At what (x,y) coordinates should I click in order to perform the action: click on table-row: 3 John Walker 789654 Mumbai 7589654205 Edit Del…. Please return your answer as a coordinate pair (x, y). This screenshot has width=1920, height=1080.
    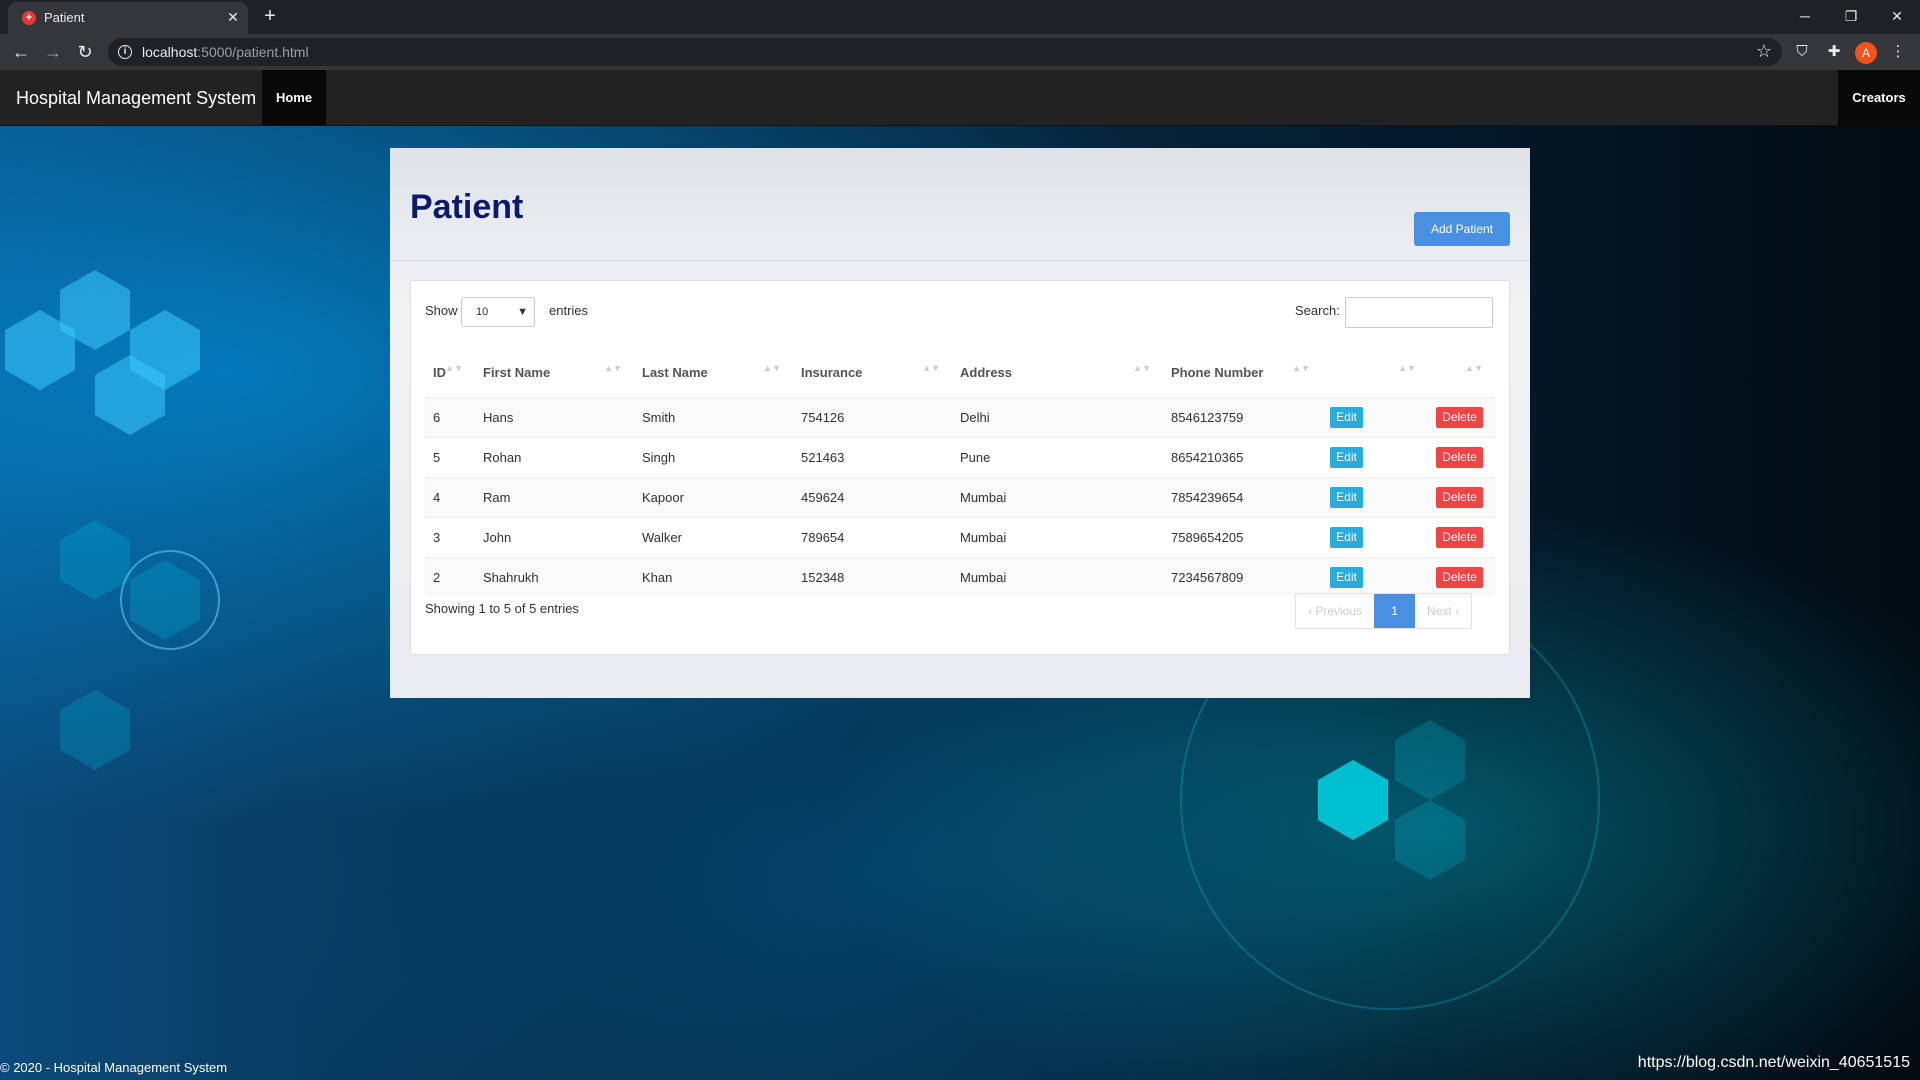
    Looking at the image, I should click on (960, 536).